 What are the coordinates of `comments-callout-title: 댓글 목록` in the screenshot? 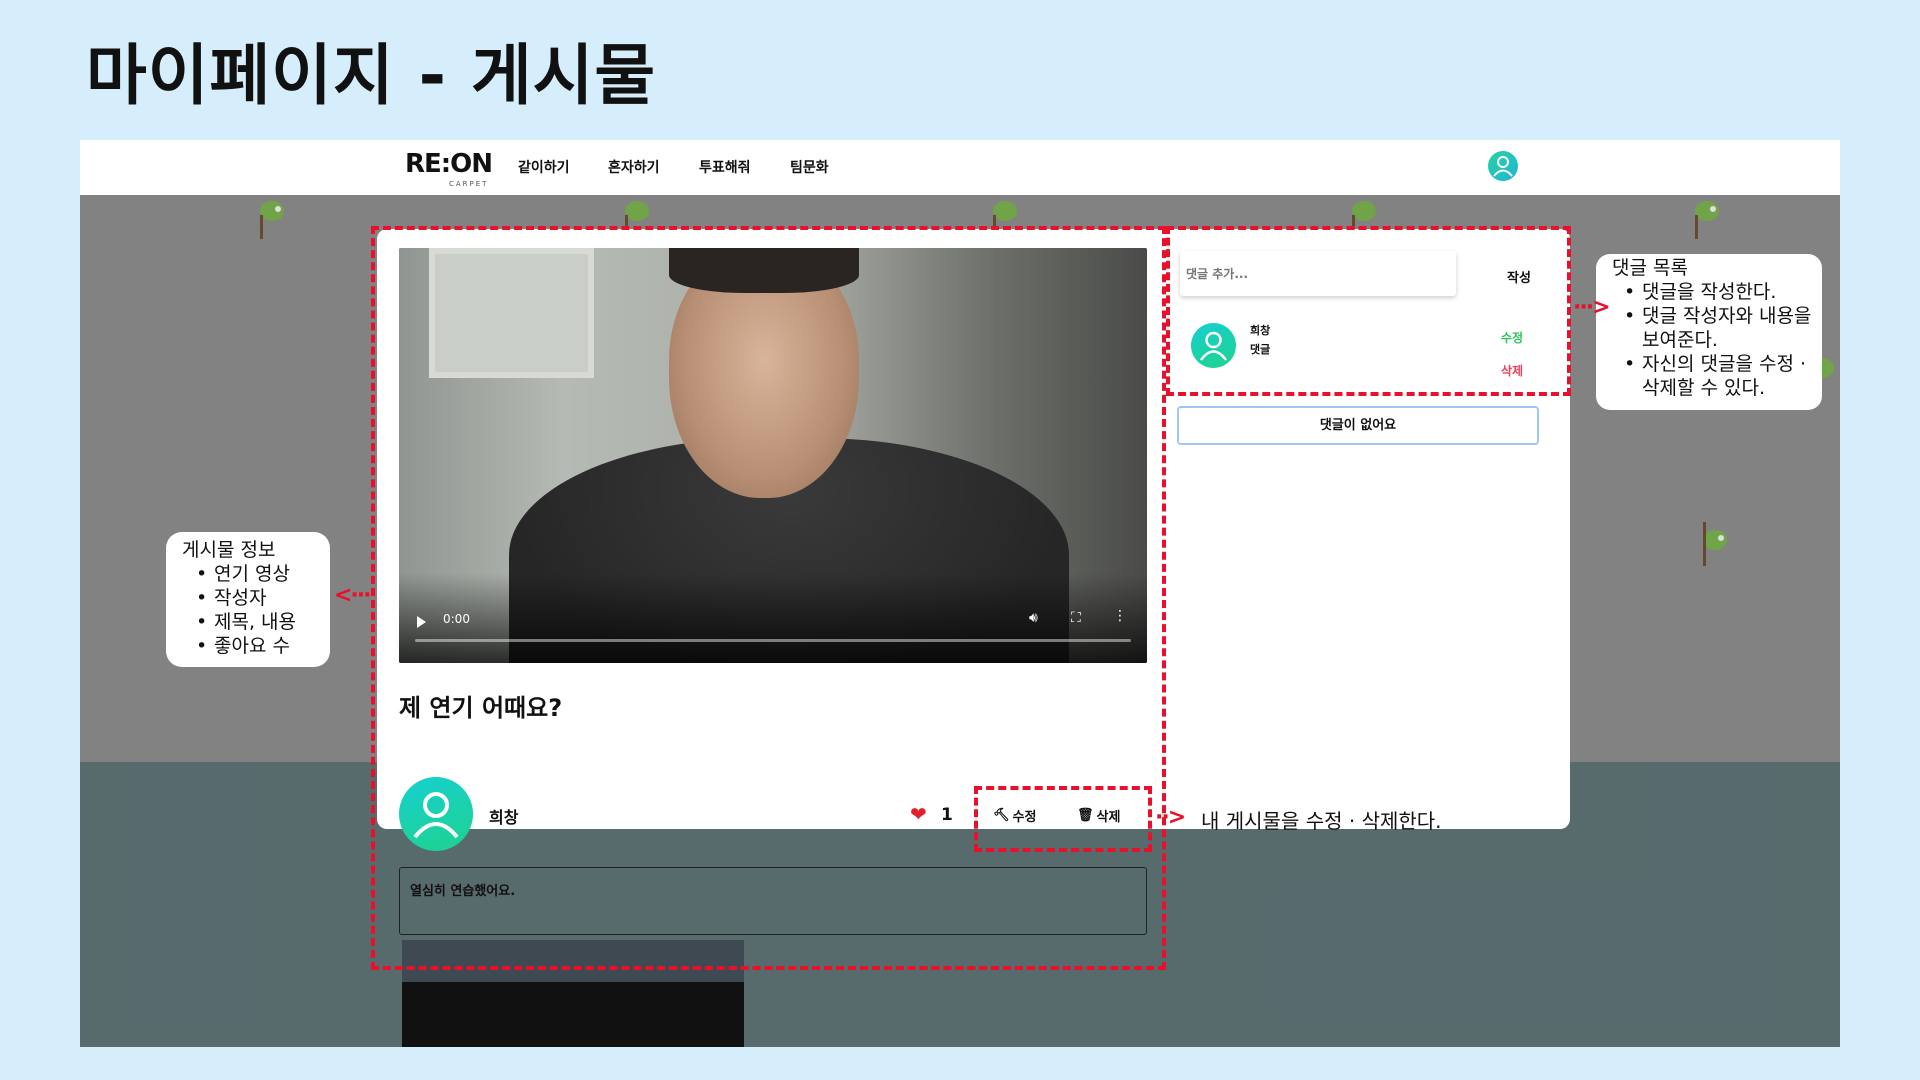 It's located at (1650, 268).